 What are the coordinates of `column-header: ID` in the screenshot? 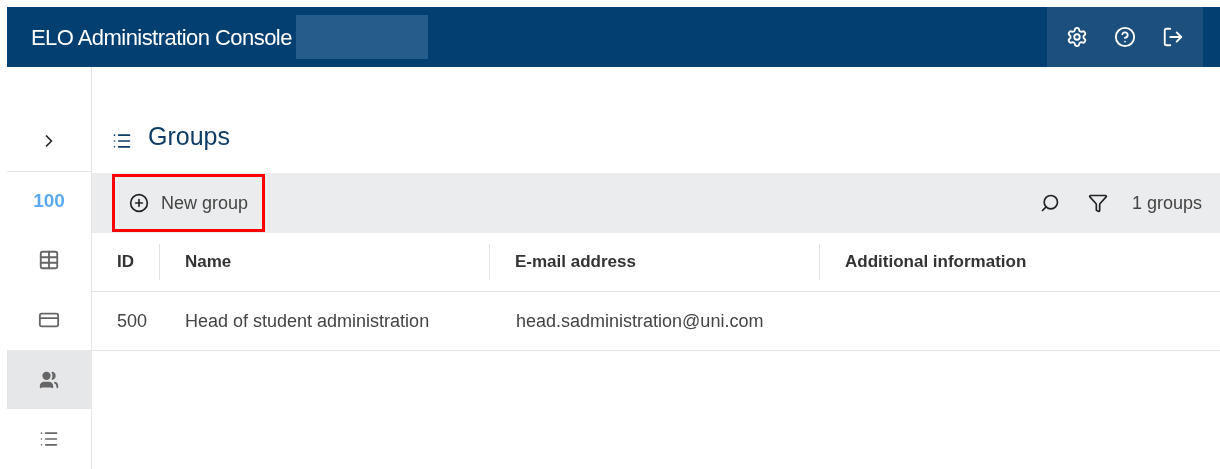 It's located at (125, 262).